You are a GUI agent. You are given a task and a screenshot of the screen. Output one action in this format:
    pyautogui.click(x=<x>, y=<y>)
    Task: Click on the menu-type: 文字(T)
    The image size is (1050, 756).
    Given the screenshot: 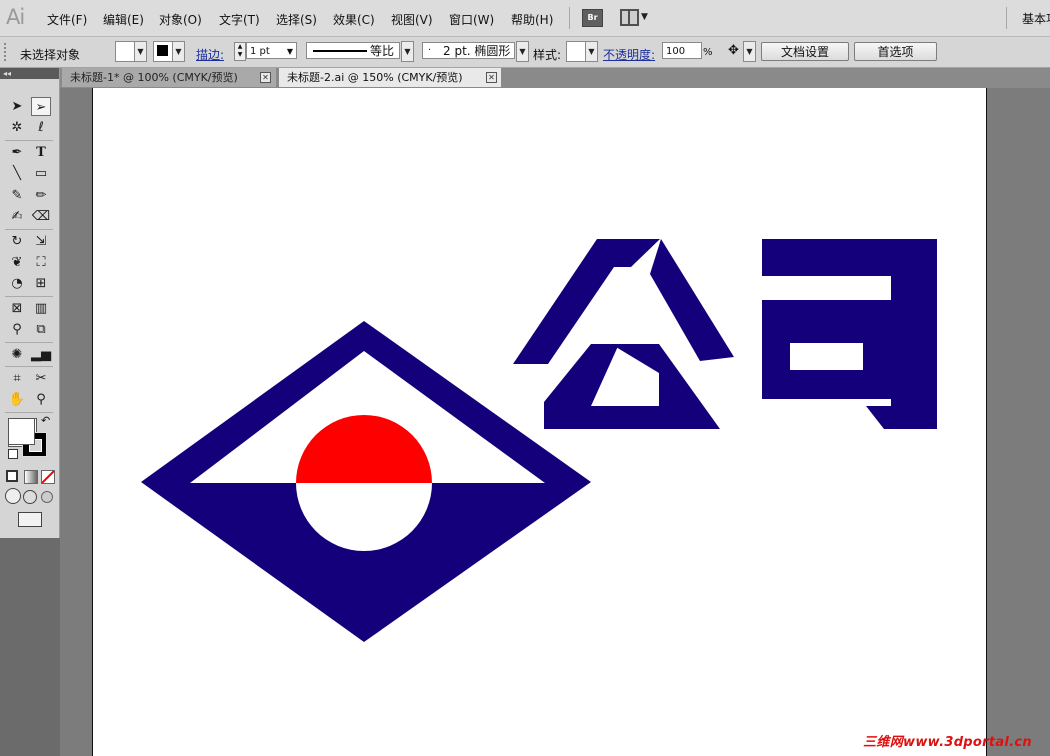 What is the action you would take?
    pyautogui.click(x=239, y=19)
    